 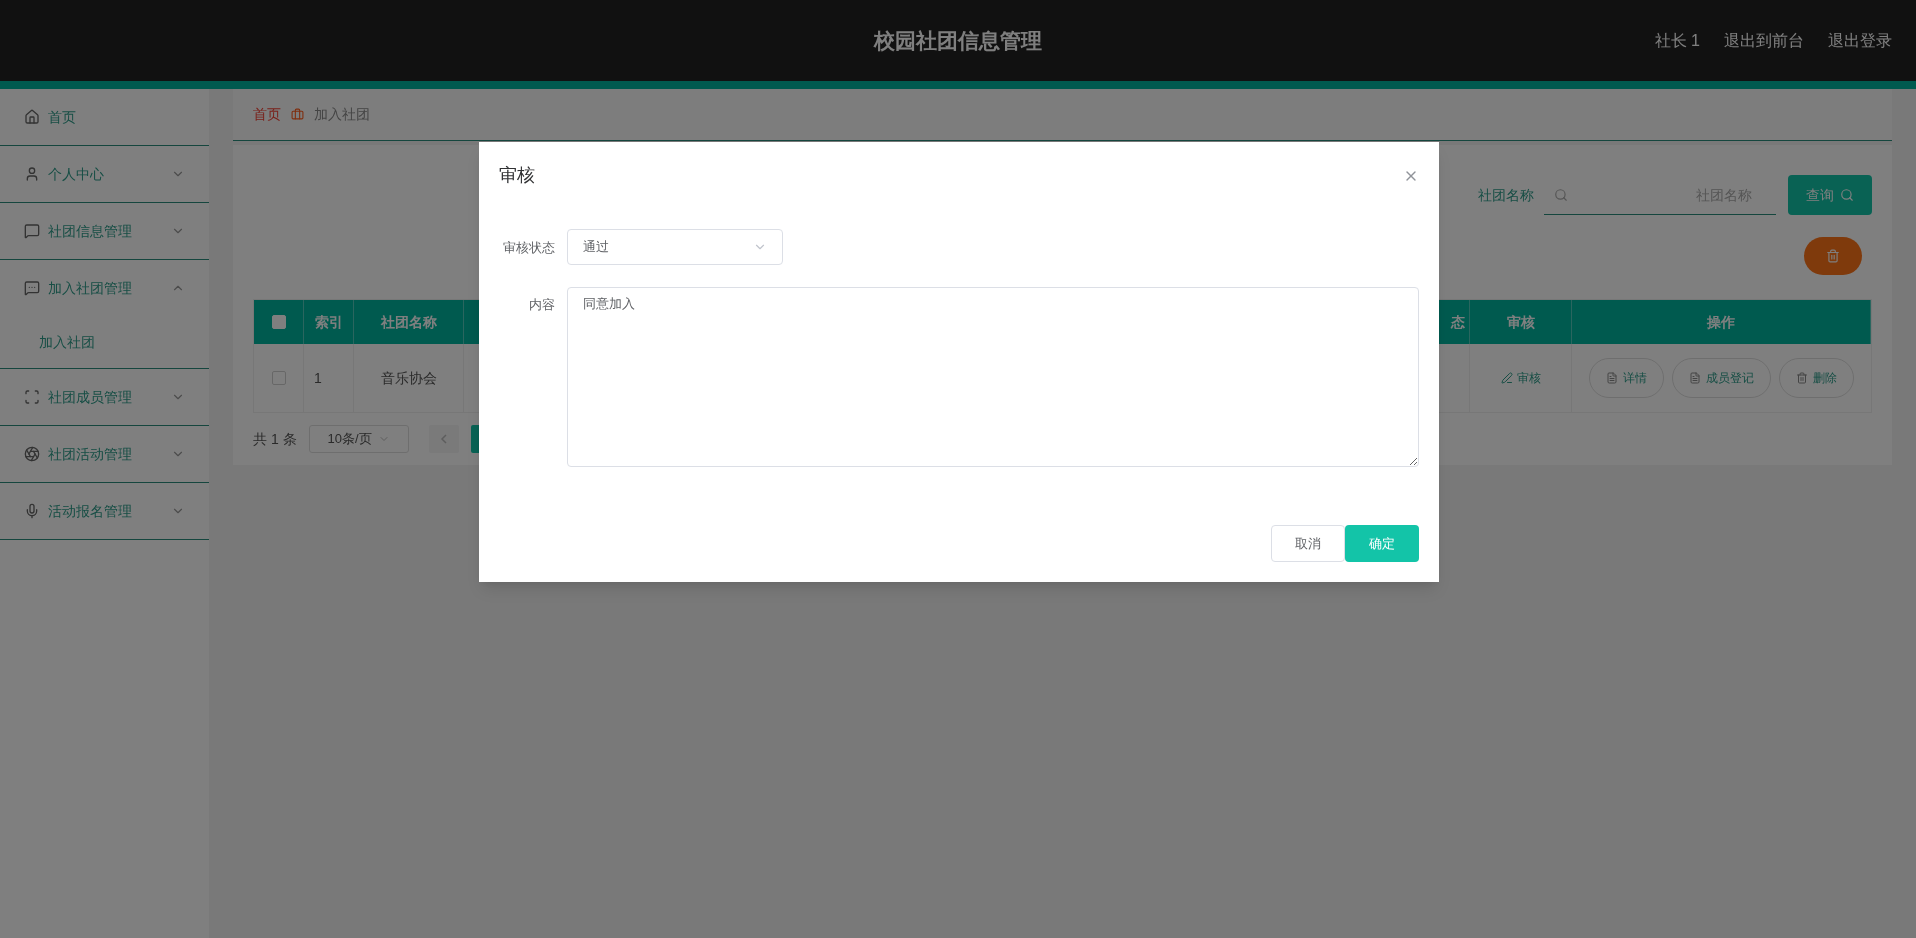 What do you see at coordinates (1860, 40) in the screenshot?
I see `header-link: 退出登录` at bounding box center [1860, 40].